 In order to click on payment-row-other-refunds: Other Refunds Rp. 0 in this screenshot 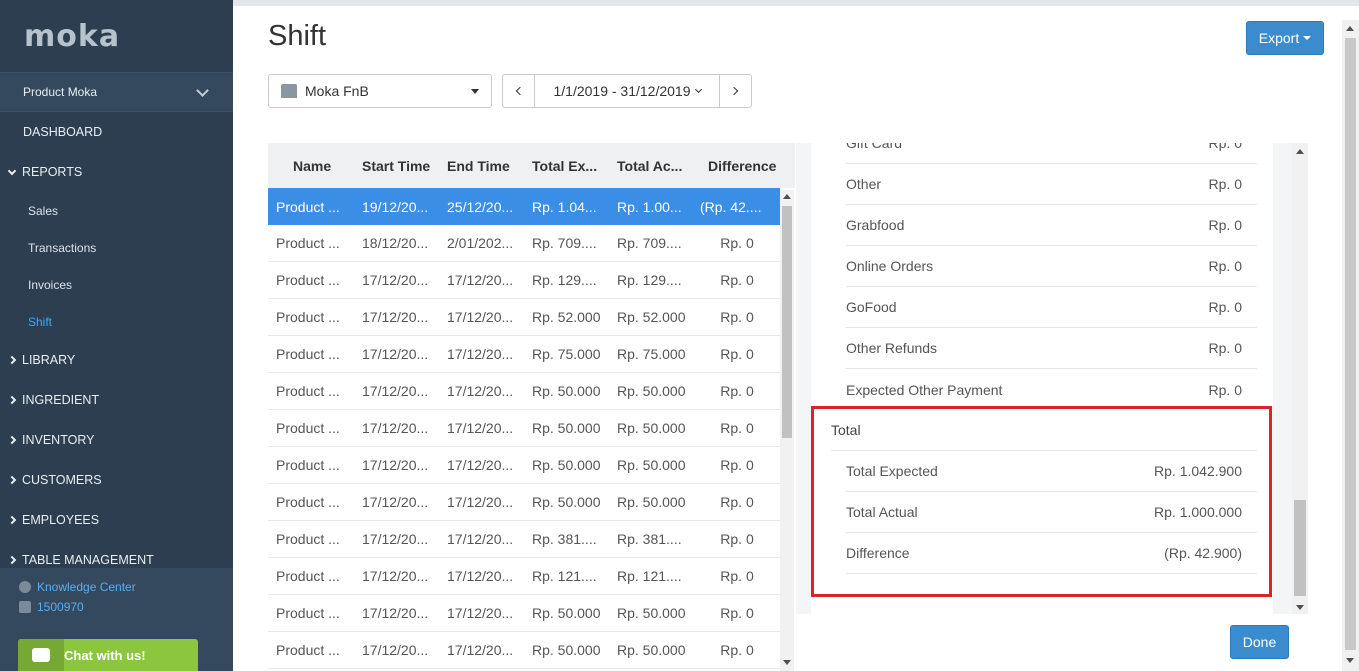, I will do `click(1051, 348)`.